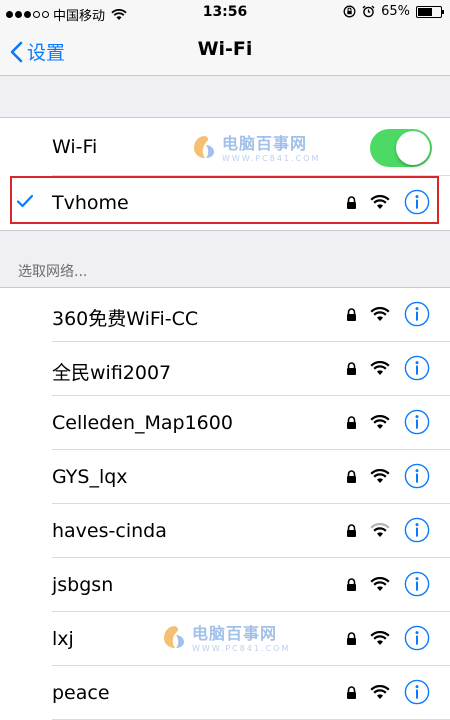 Image resolution: width=450 pixels, height=720 pixels. Describe the element at coordinates (225, 531) in the screenshot. I see `network-row: haves-cinda` at that location.